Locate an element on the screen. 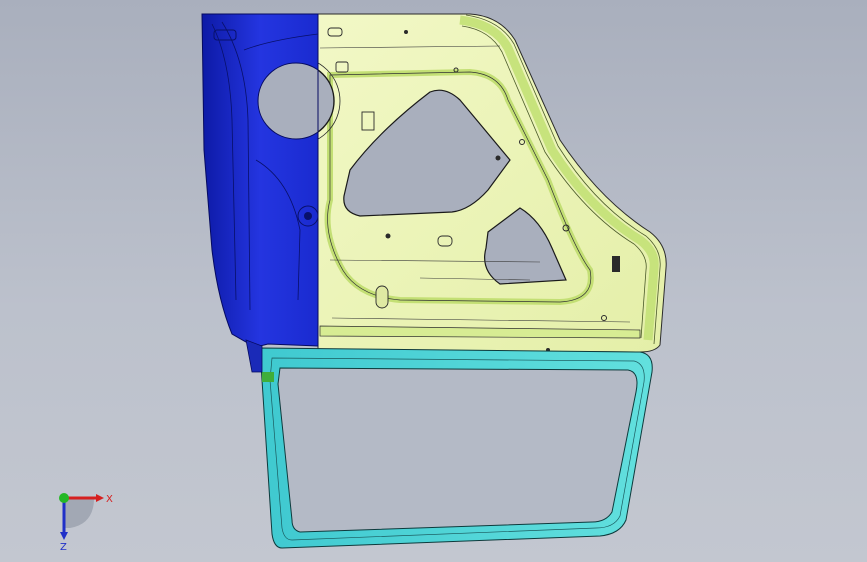 The width and height of the screenshot is (867, 562). hinge-side-section is located at coordinates (260, 180).